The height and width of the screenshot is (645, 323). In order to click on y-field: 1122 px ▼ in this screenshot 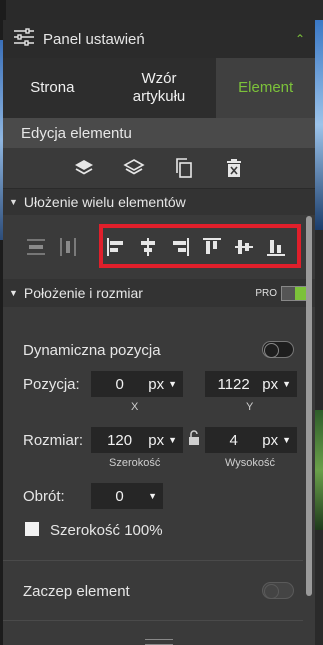, I will do `click(251, 384)`.